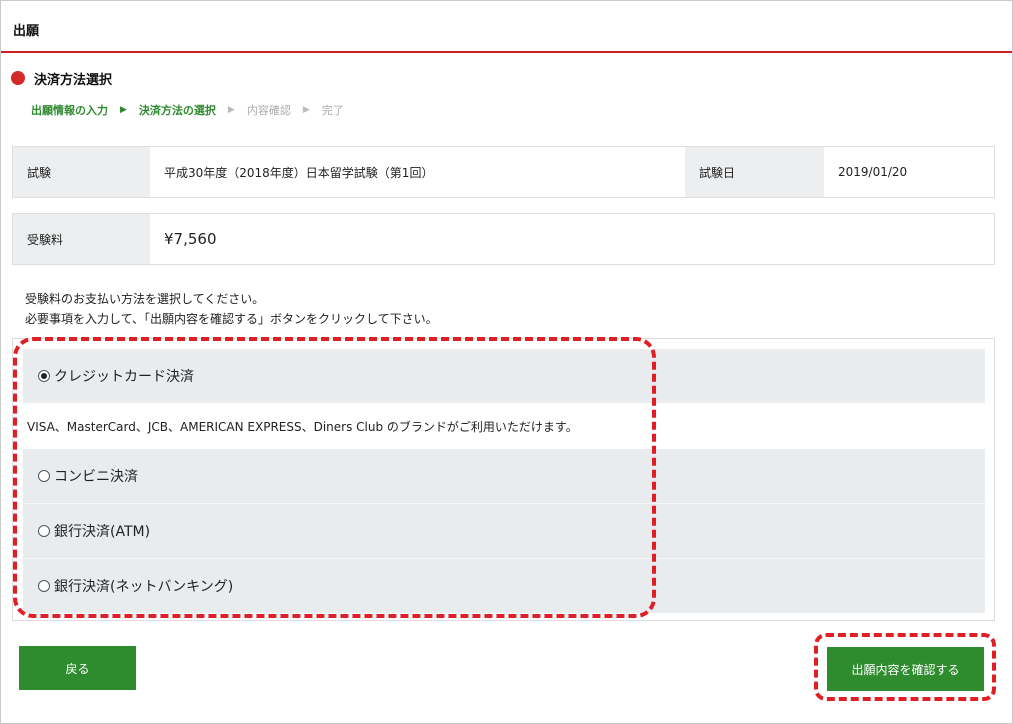  What do you see at coordinates (268, 110) in the screenshot?
I see `step-confirm: 内容確認` at bounding box center [268, 110].